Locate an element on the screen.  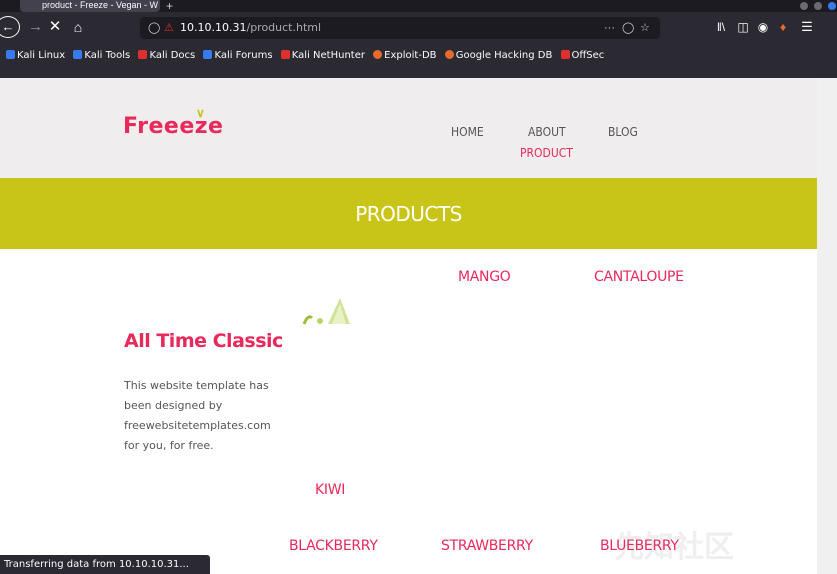
nav-about: ABOUT is located at coordinates (547, 132).